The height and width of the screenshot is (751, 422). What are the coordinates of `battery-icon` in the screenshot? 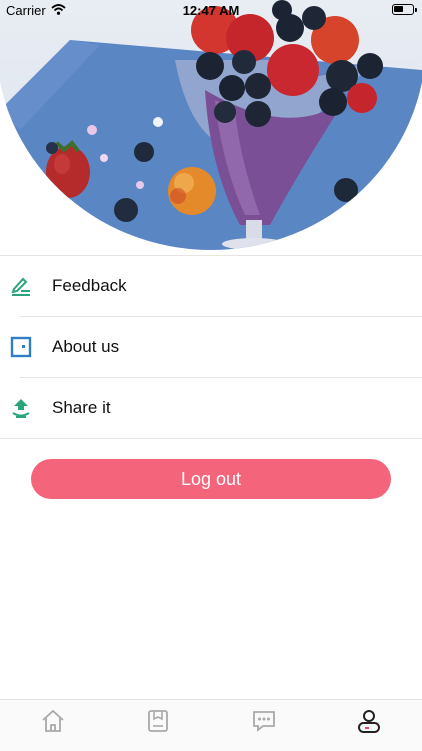 It's located at (404, 9).